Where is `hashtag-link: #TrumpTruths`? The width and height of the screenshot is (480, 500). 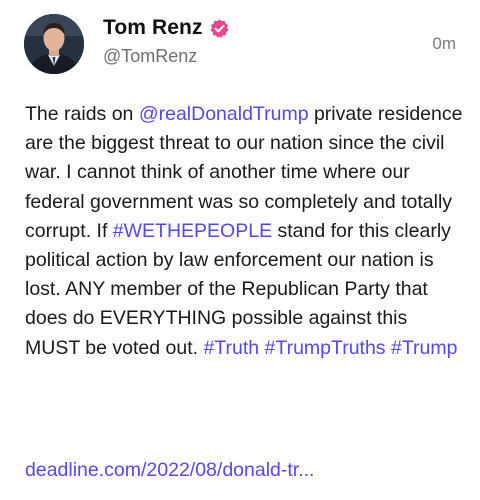
hashtag-link: #TrumpTruths is located at coordinates (325, 348).